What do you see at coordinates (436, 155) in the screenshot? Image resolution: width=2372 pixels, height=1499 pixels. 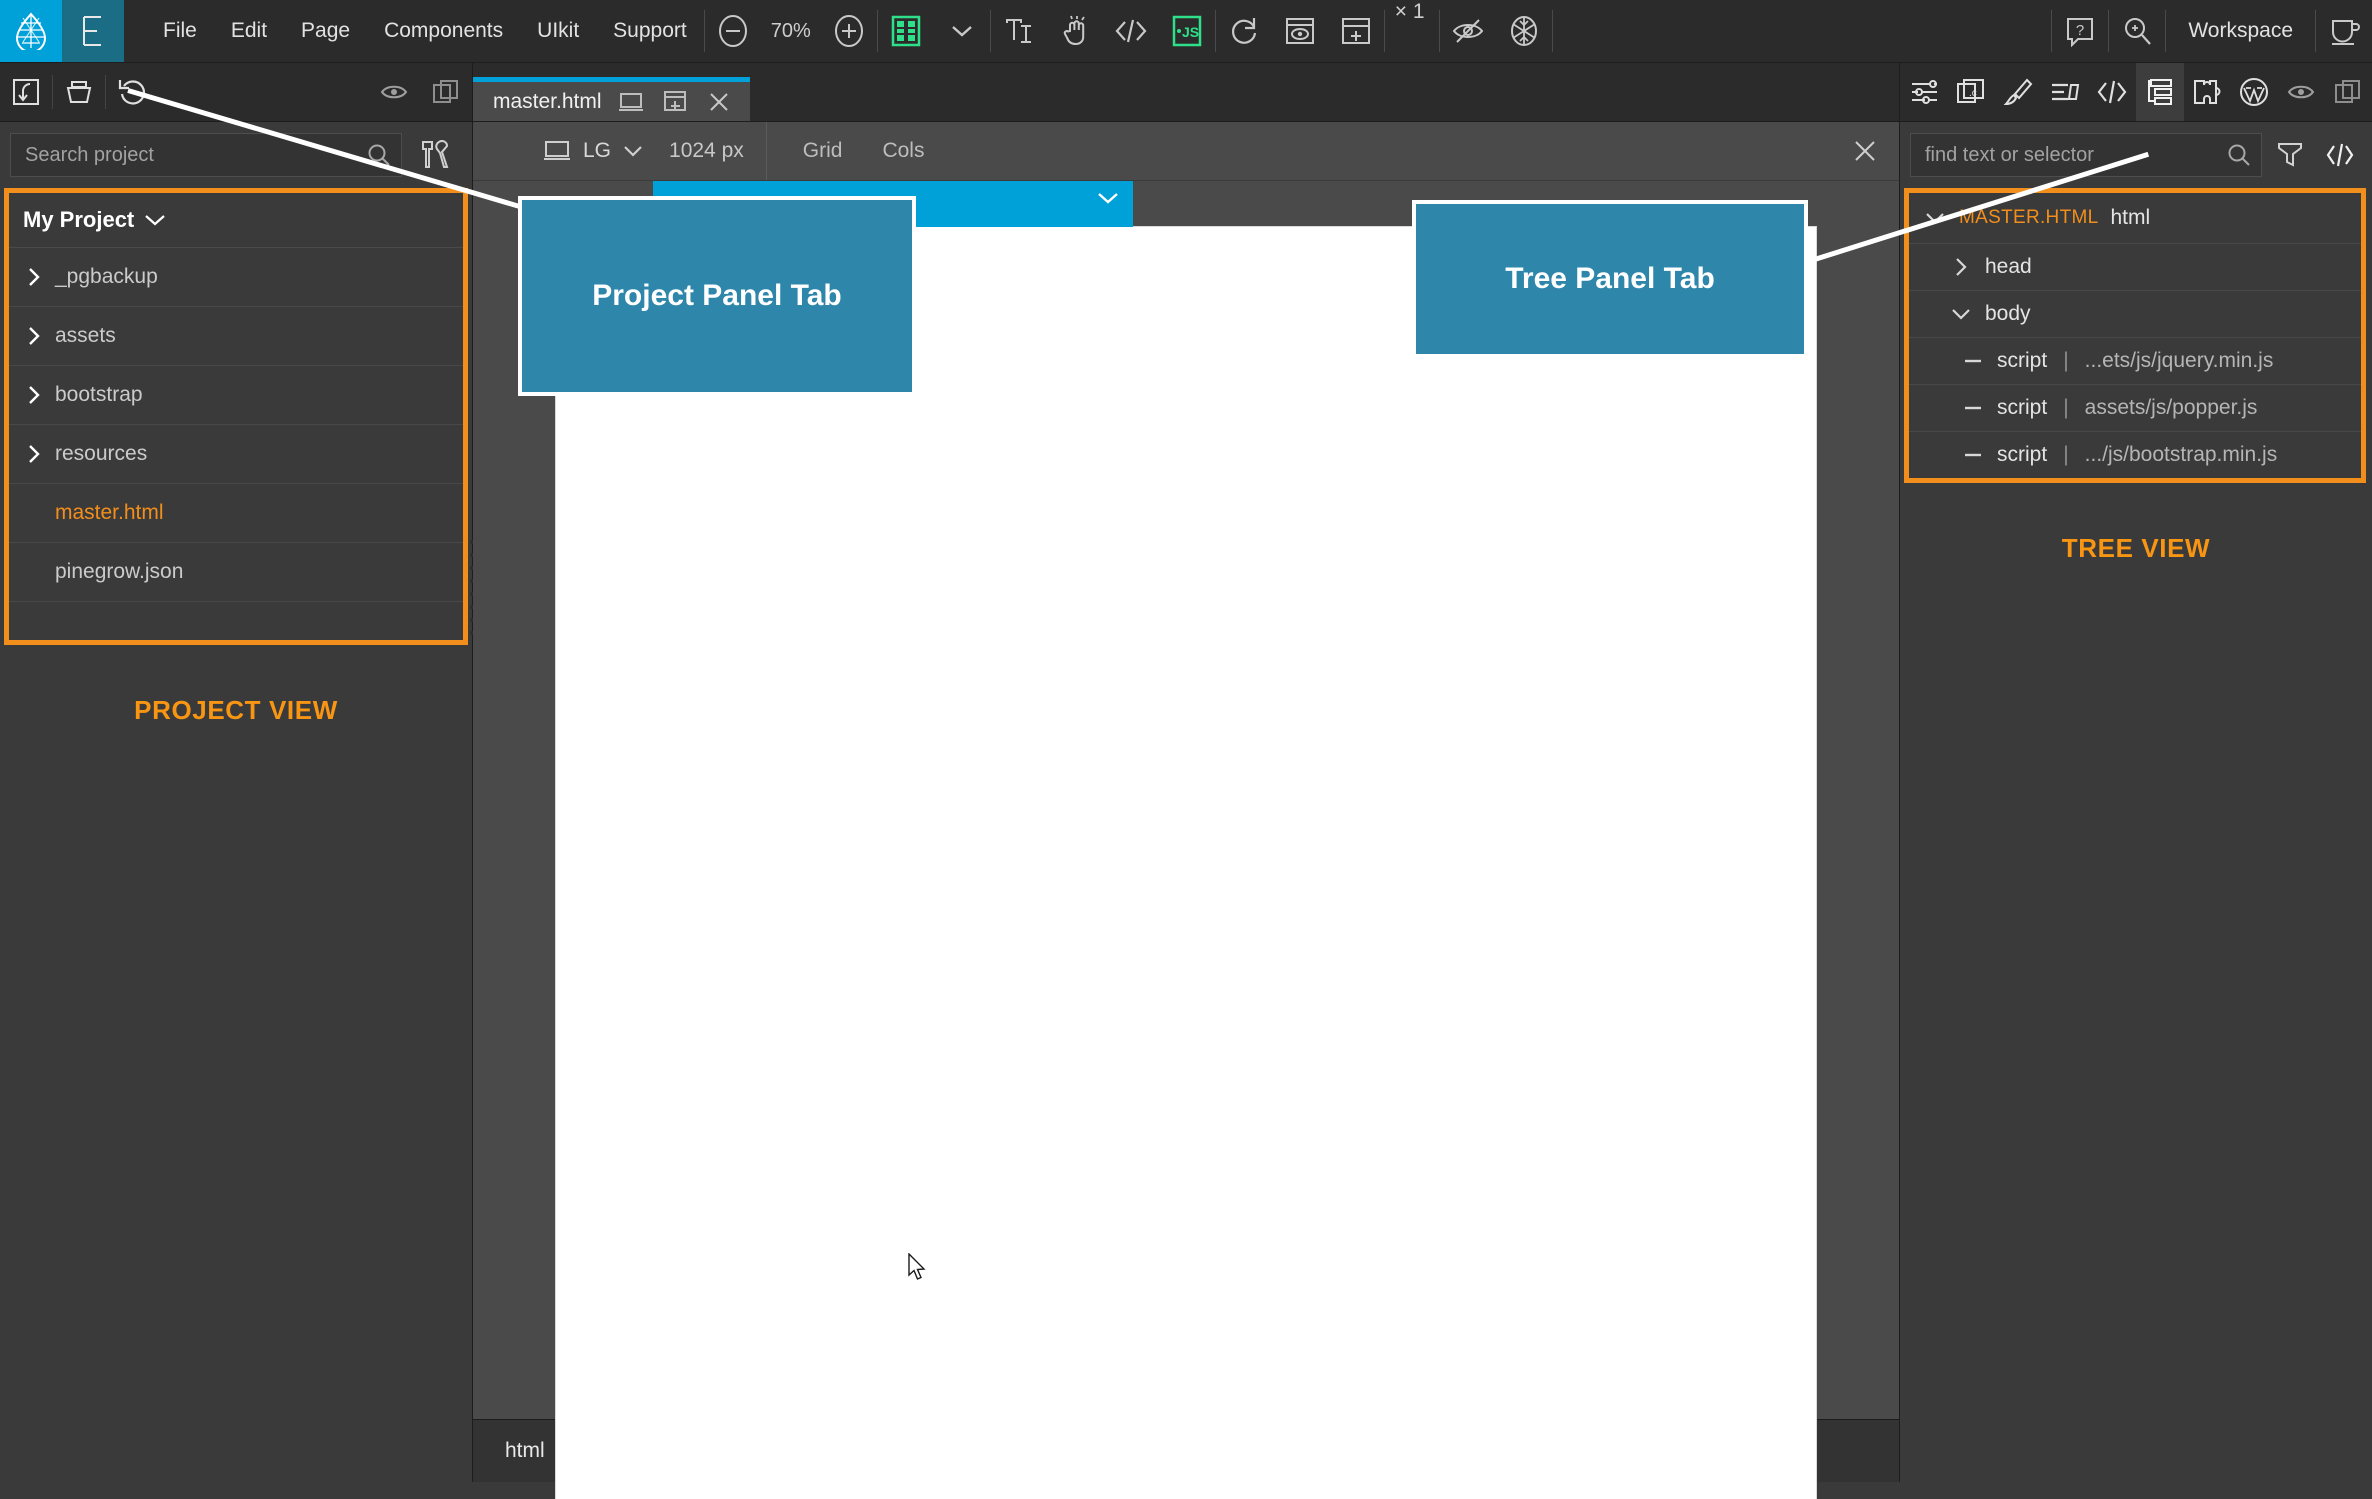 I see `project-settings-icon` at bounding box center [436, 155].